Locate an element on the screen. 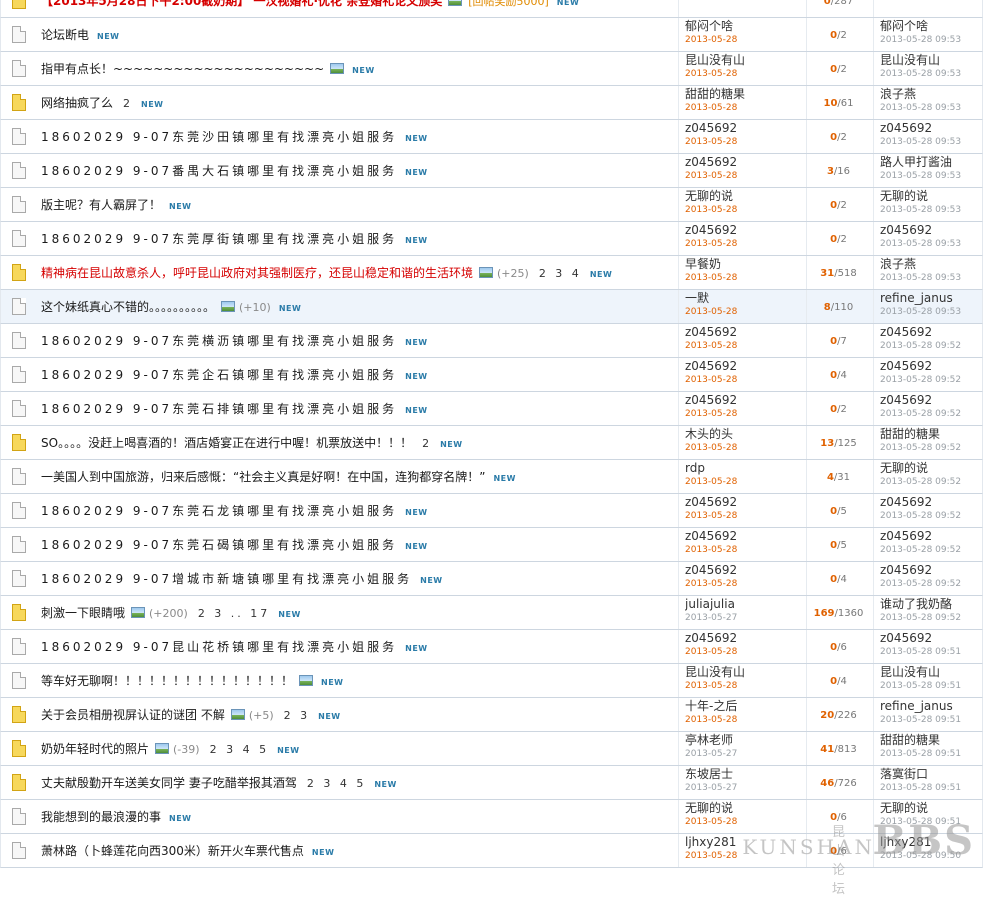 The height and width of the screenshot is (897, 983). author-name: ljhxy281 is located at coordinates (745, 842).